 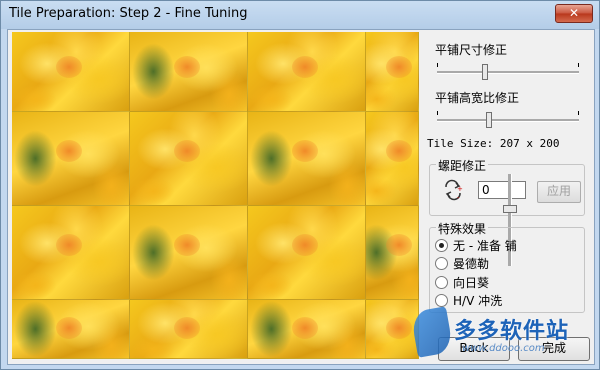 I want to click on spacing-value-input, so click(x=502, y=190).